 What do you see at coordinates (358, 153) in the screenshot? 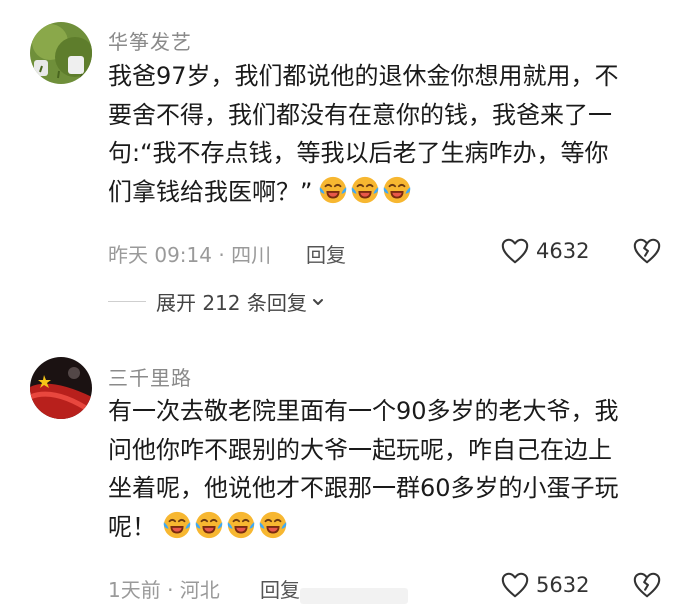
I see `comment-line: 句:“我不存点钱，等我以后老了生病咋办，等你` at bounding box center [358, 153].